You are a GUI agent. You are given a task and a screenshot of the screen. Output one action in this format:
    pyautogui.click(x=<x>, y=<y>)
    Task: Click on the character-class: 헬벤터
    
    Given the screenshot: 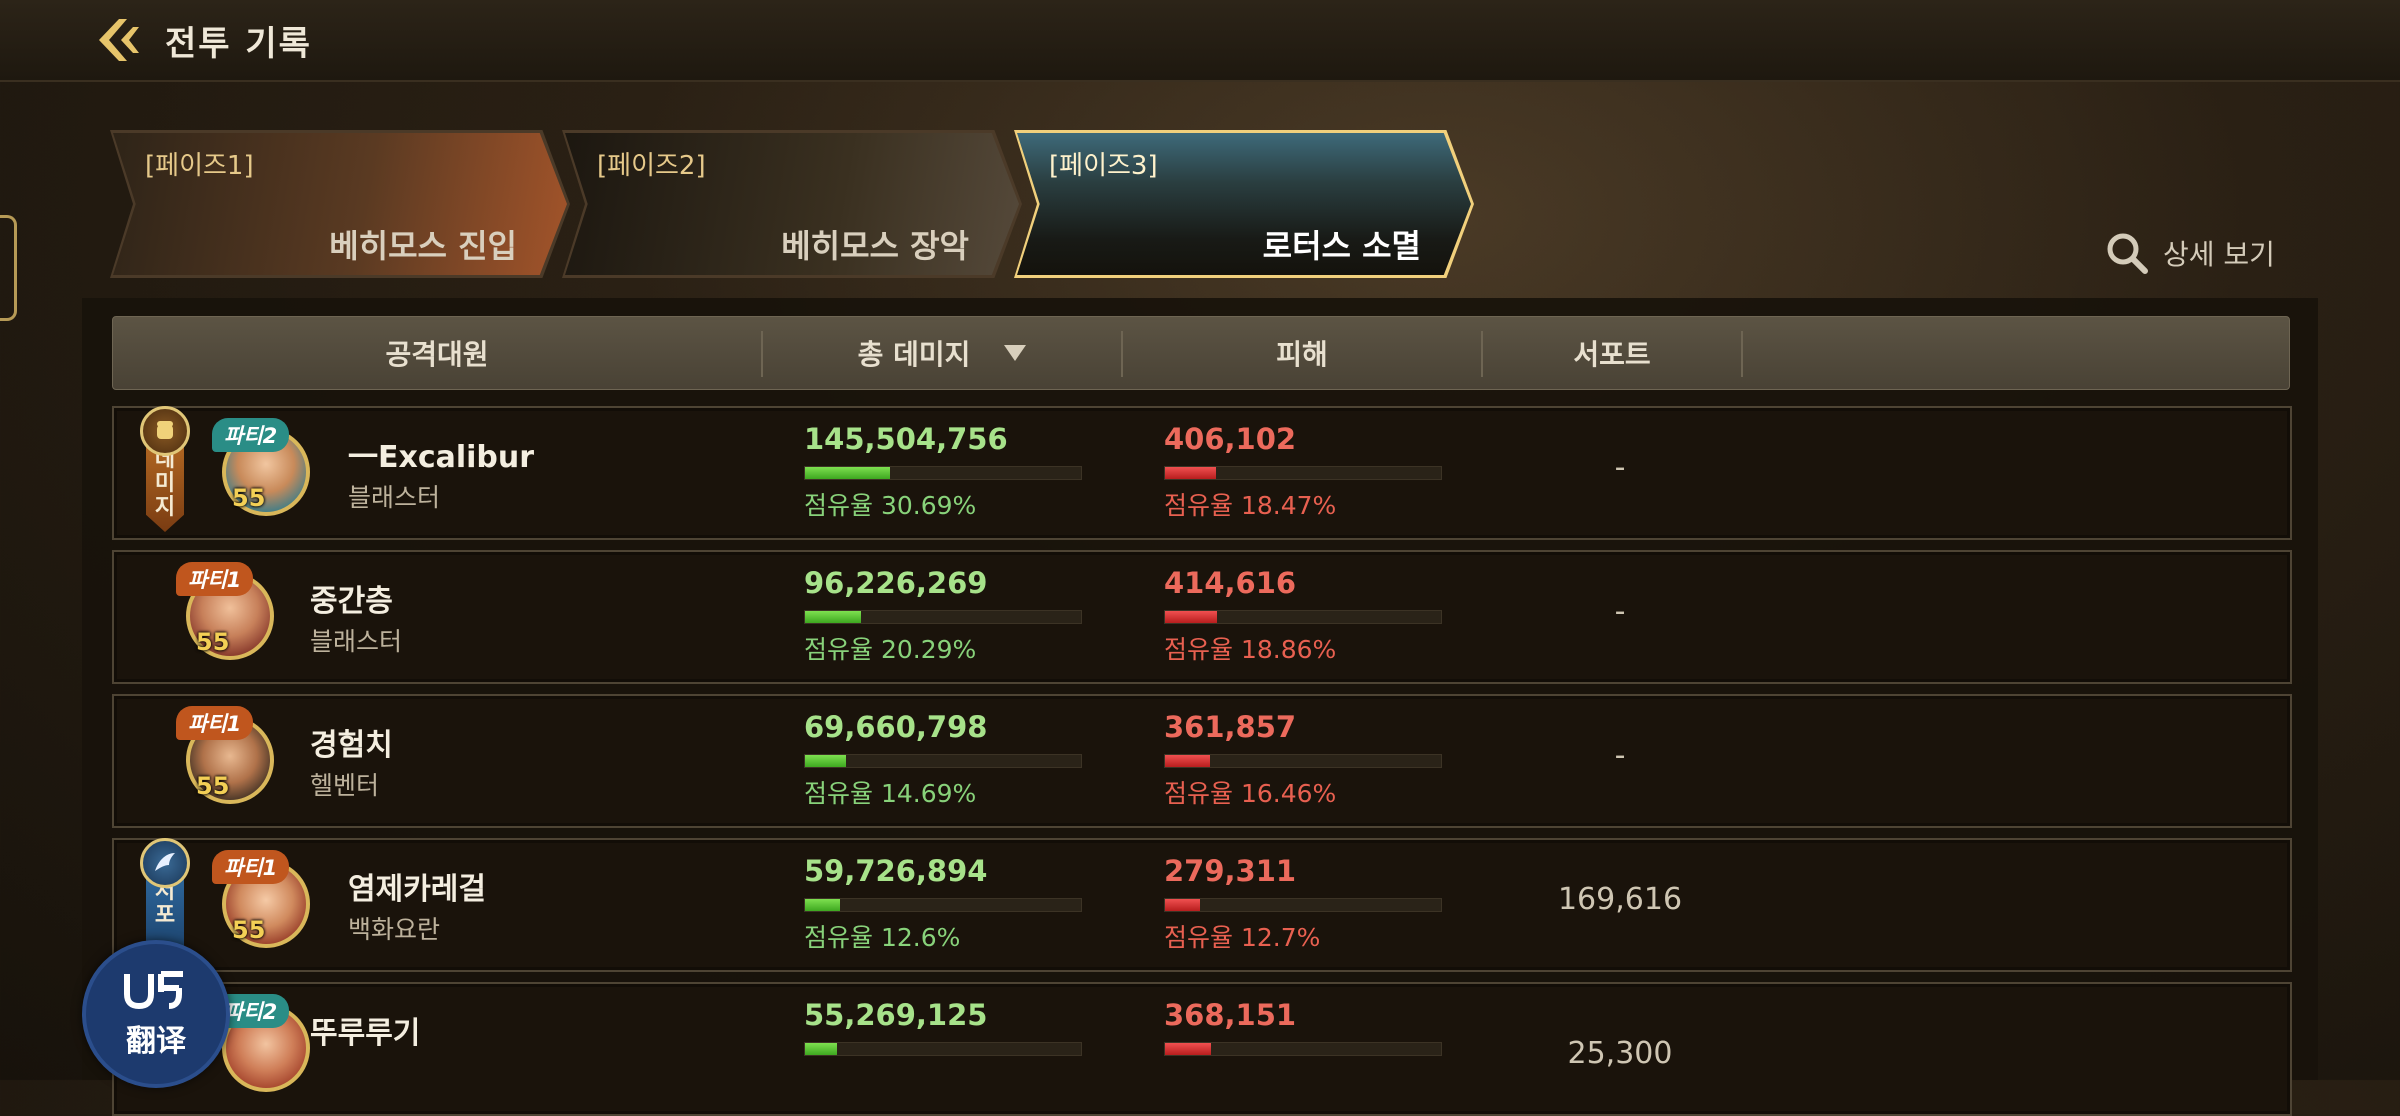 What is the action you would take?
    pyautogui.click(x=345, y=785)
    